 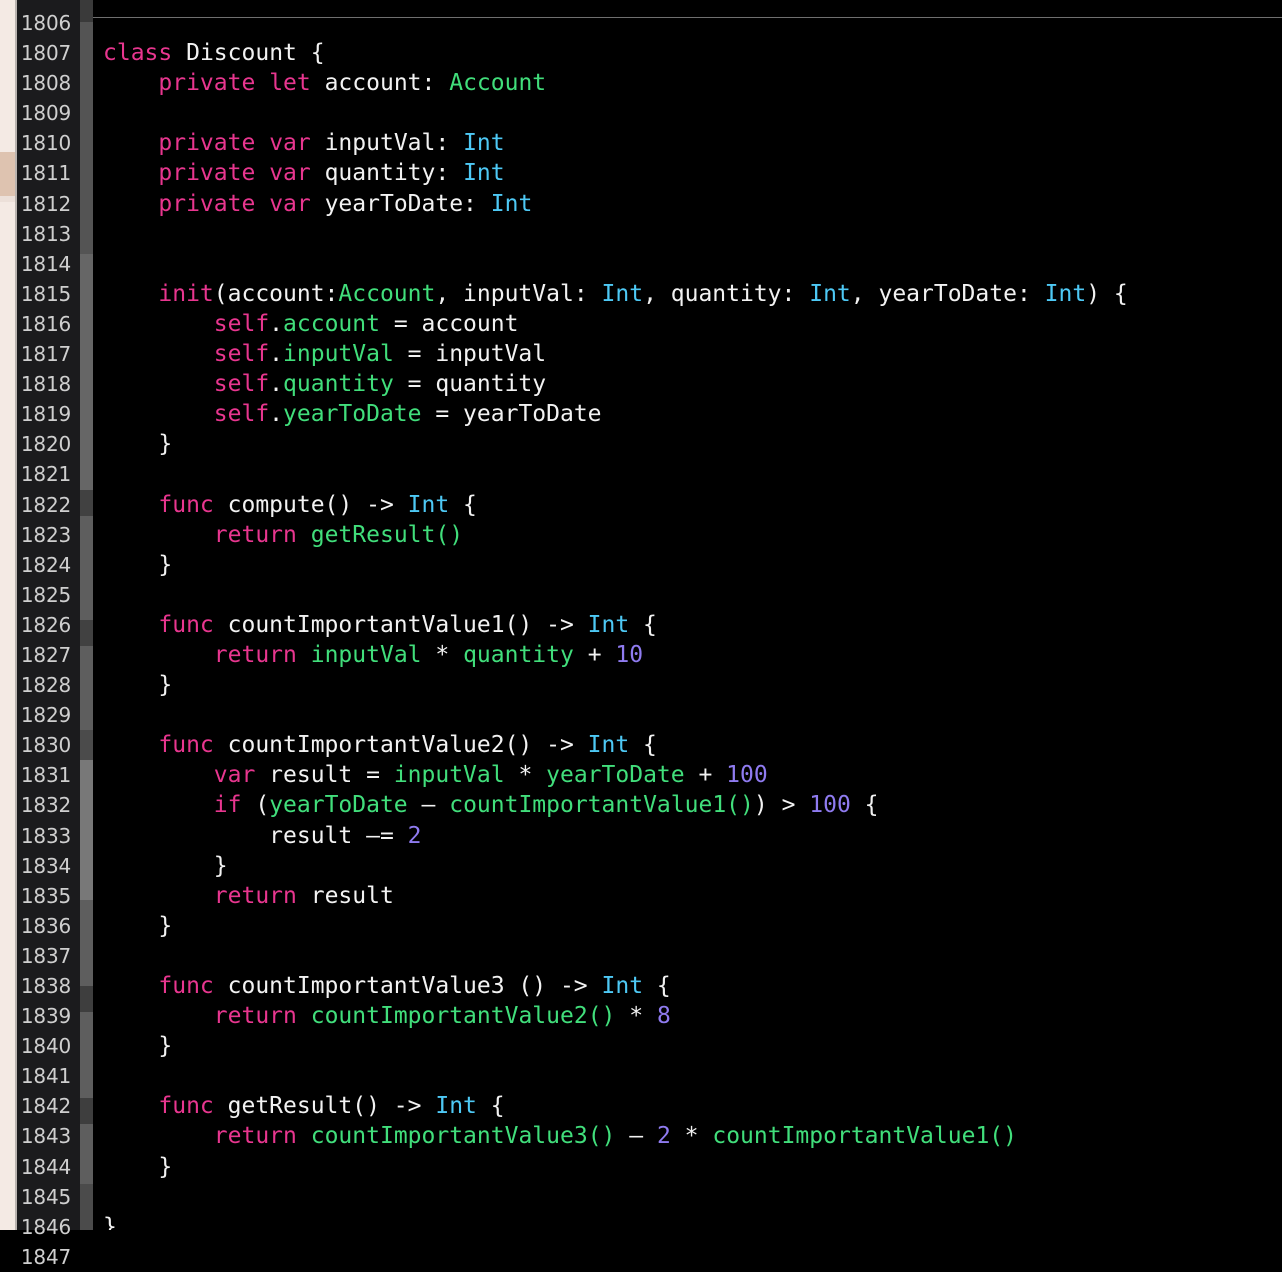 I want to click on line-number: 1830, so click(x=48, y=745).